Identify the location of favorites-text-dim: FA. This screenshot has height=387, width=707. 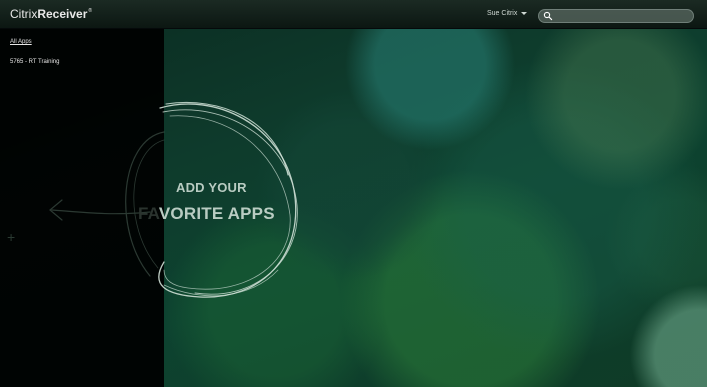
(148, 213).